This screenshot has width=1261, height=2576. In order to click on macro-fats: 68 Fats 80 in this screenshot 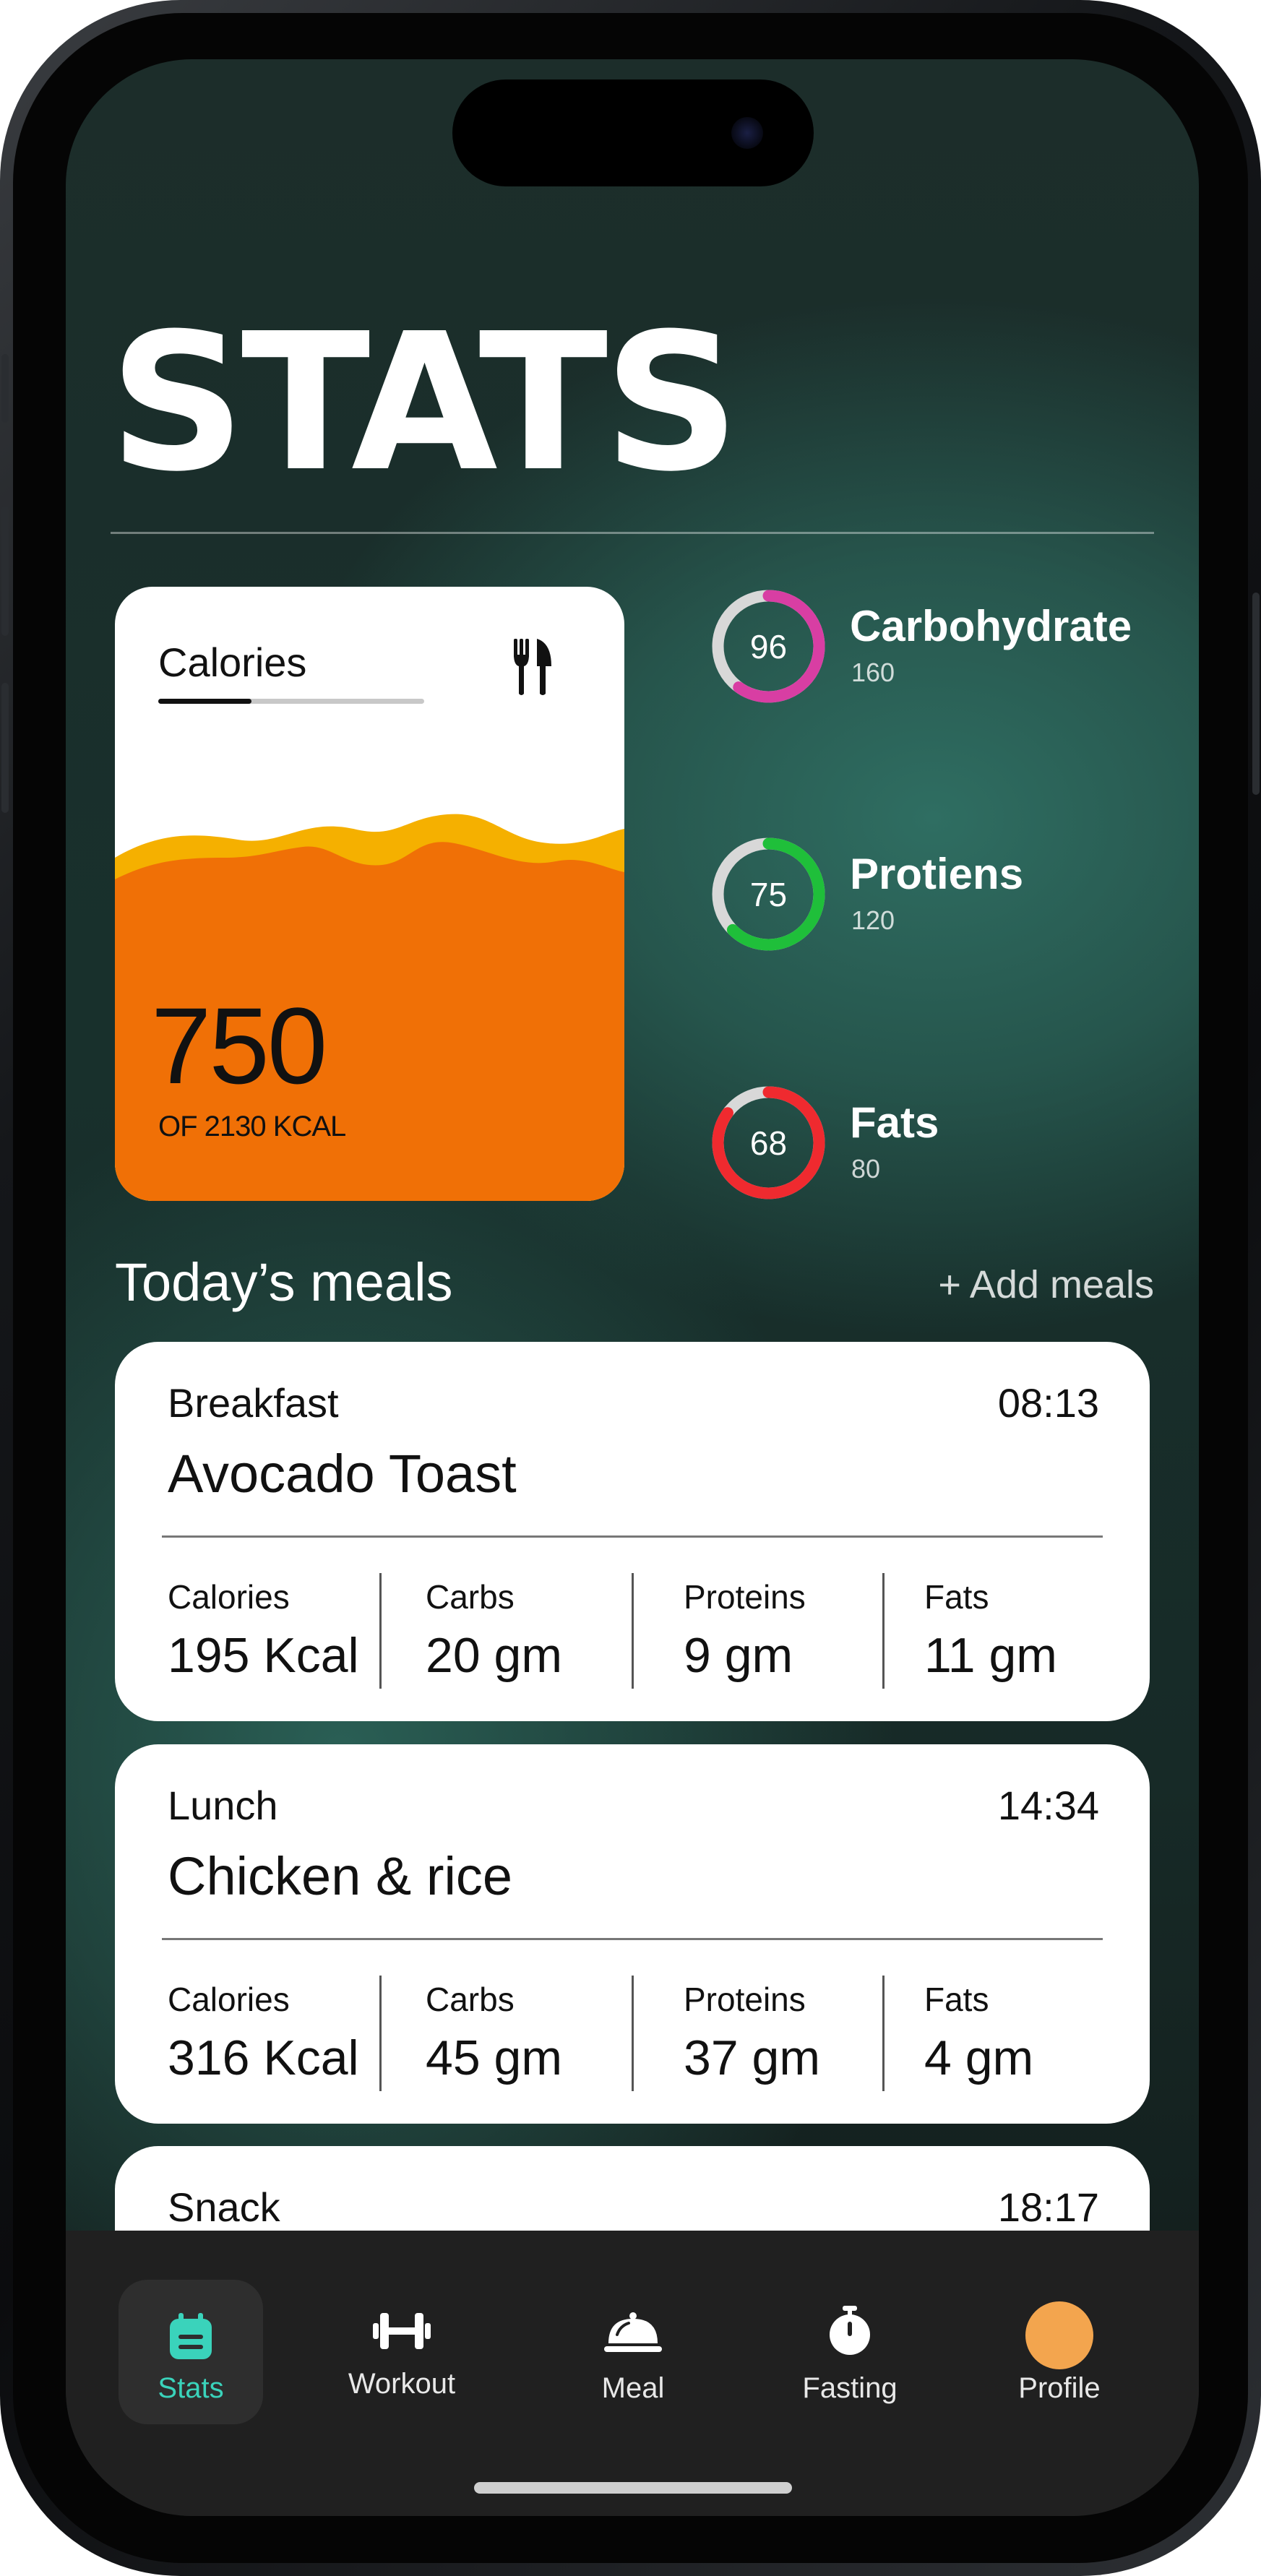, I will do `click(940, 1144)`.